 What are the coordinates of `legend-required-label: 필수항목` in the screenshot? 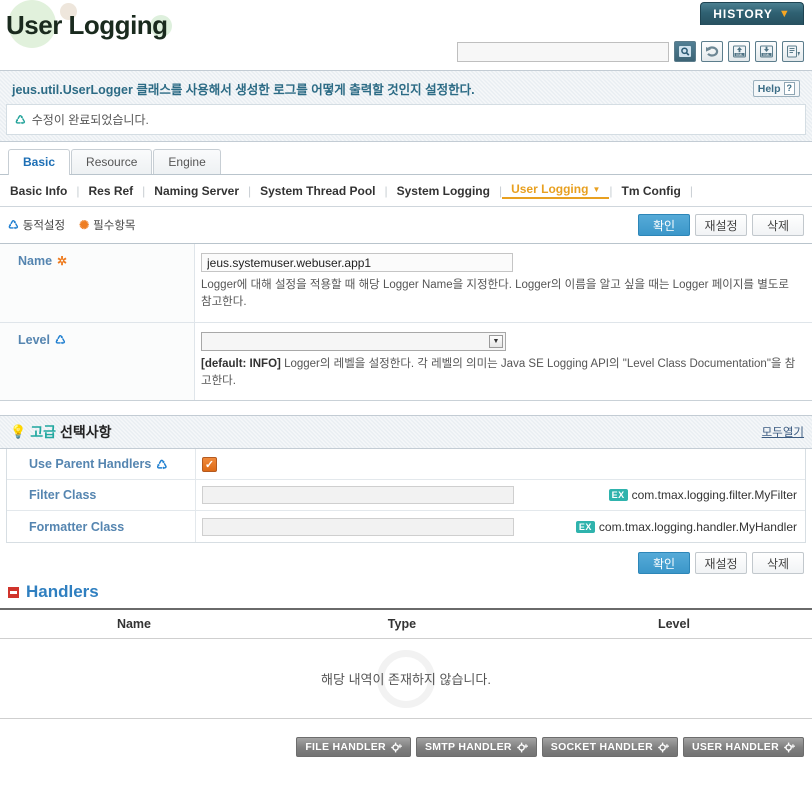 It's located at (114, 226).